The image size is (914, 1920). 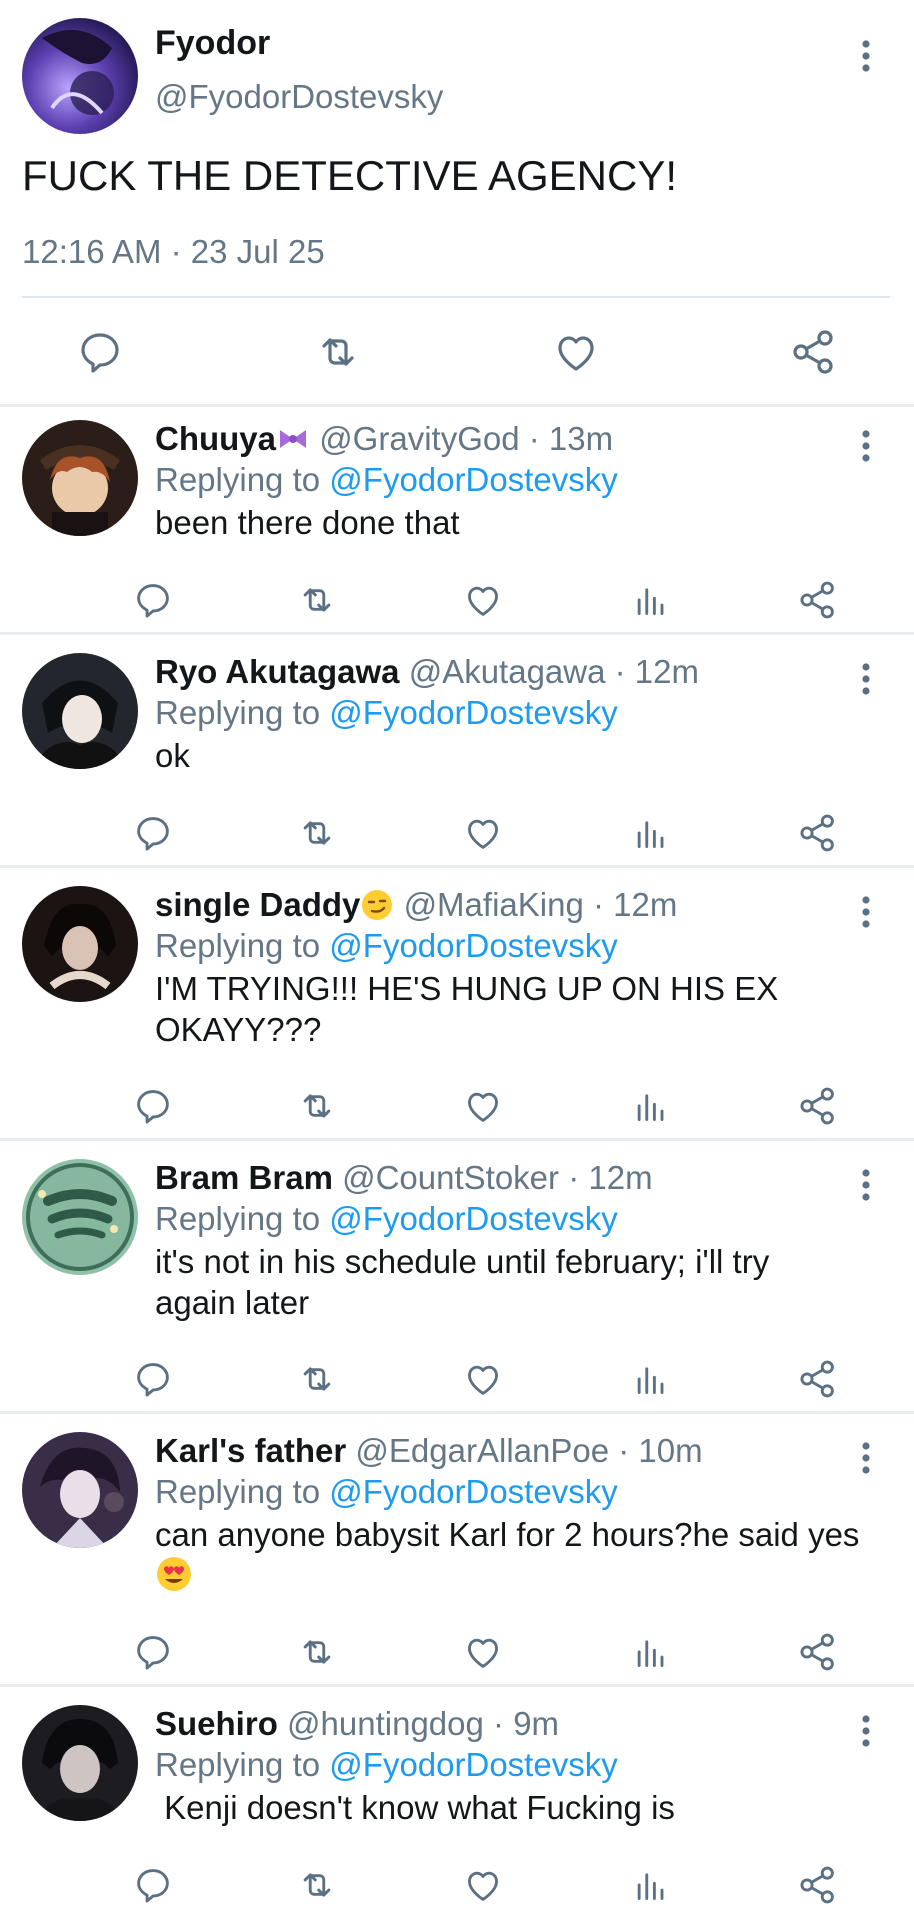 What do you see at coordinates (419, 438) in the screenshot?
I see `author-handle: @GravityGod` at bounding box center [419, 438].